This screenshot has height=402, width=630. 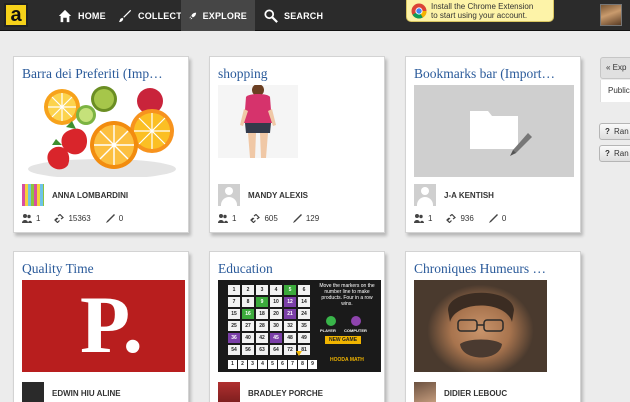 I want to click on card-thumbnail-shopping, so click(x=258, y=121).